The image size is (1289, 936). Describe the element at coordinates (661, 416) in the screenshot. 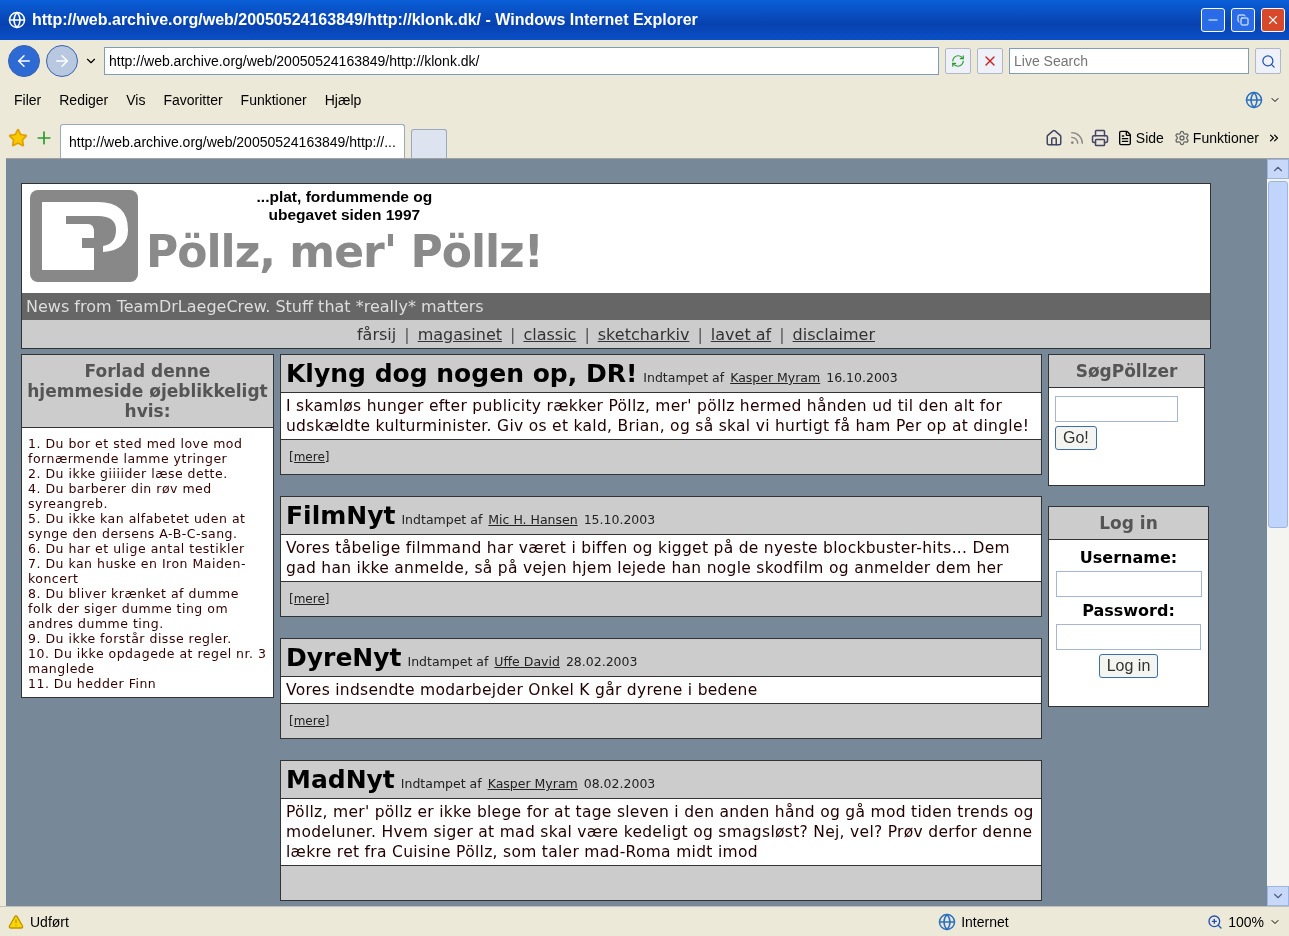

I see `article-text: I skamløs hunger efter publicity rækker Pöllz, mer' pöllz hermed hånden ud til den alt for udskældte kulturminister. Giv os et kald, Brian, og så skal vi hurtigt få ham Per op at dingle!` at that location.